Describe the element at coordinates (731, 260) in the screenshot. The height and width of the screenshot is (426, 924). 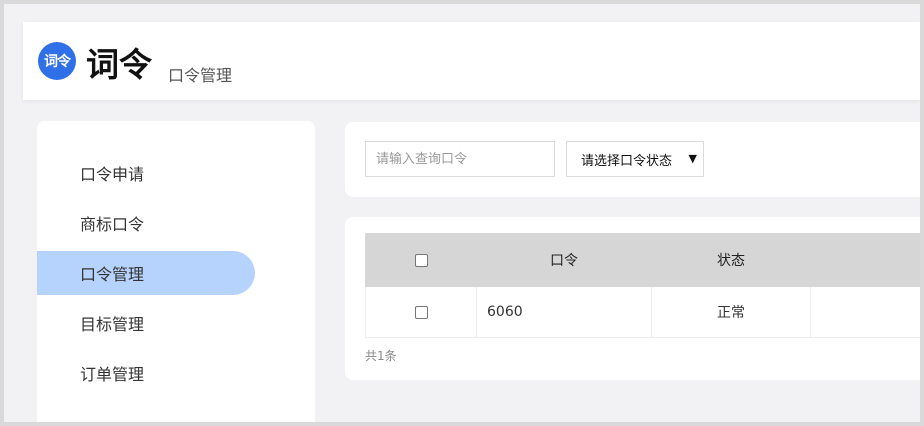
I see `column-header-status: 状态` at that location.